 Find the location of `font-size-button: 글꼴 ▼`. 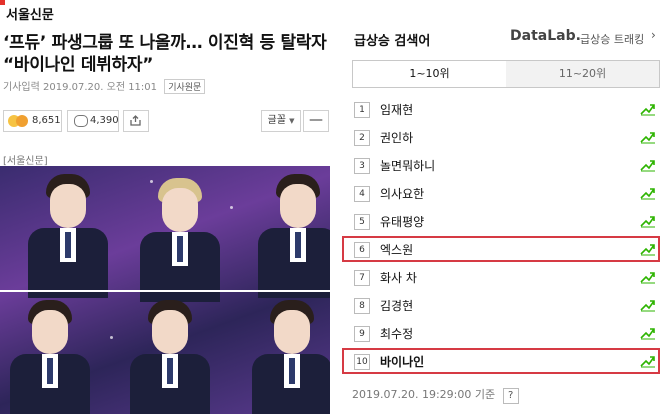

font-size-button: 글꼴 ▼ is located at coordinates (281, 121).